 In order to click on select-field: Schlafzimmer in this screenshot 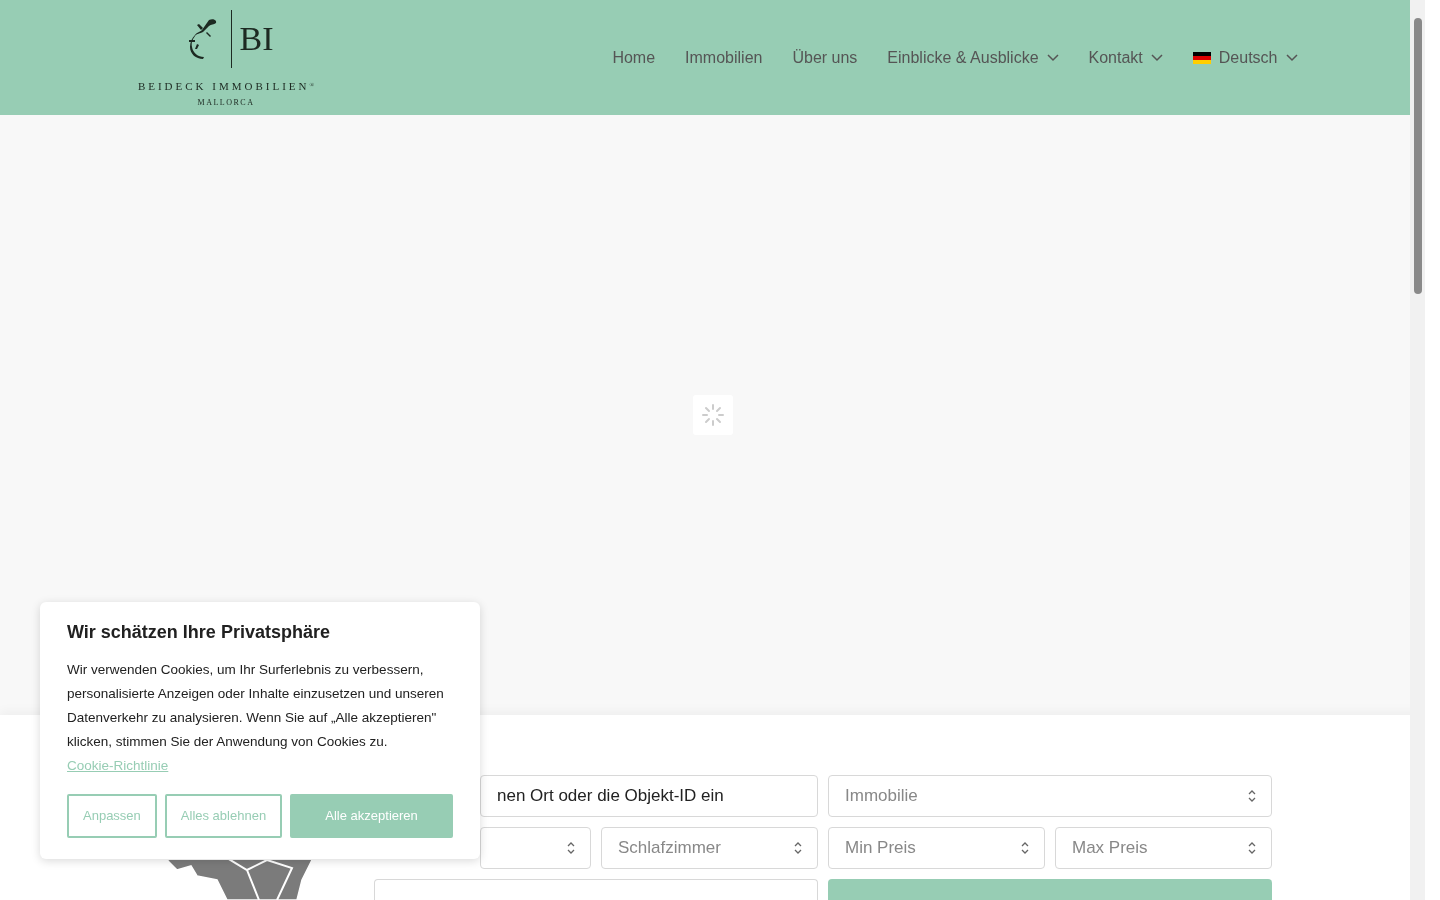, I will do `click(709, 848)`.